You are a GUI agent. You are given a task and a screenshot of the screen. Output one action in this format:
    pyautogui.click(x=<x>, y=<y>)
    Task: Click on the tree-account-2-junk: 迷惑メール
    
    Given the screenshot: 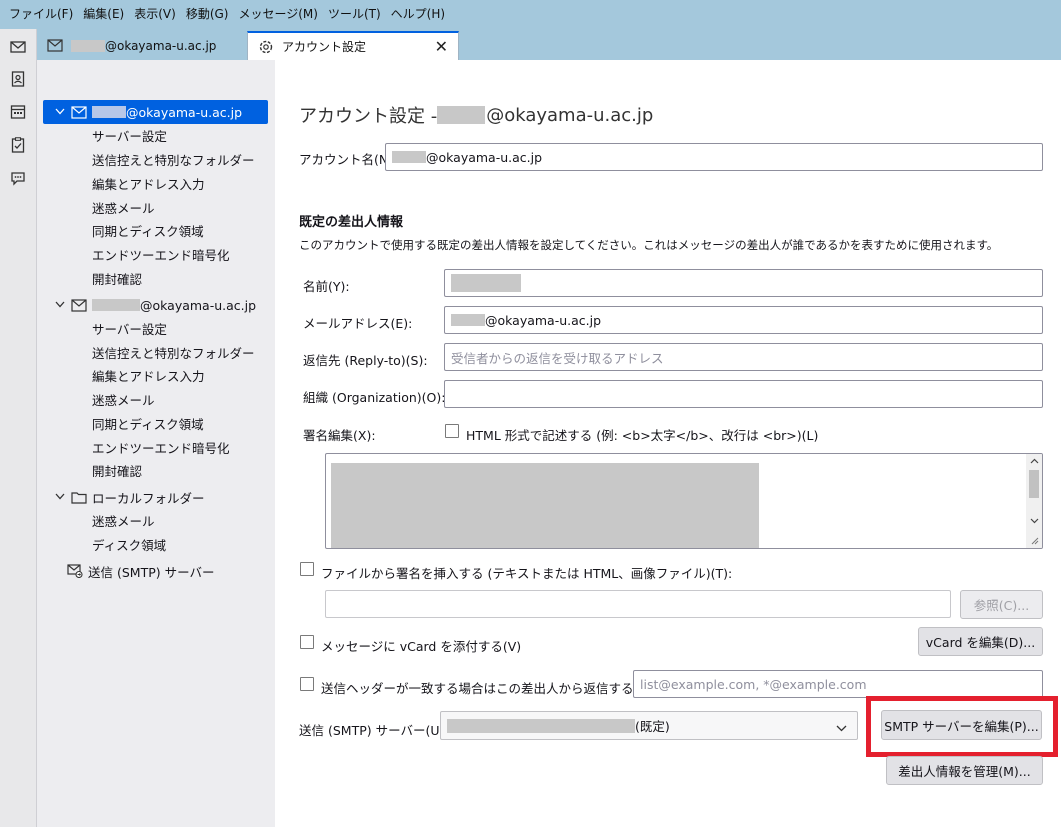 What is the action you would take?
    pyautogui.click(x=123, y=401)
    